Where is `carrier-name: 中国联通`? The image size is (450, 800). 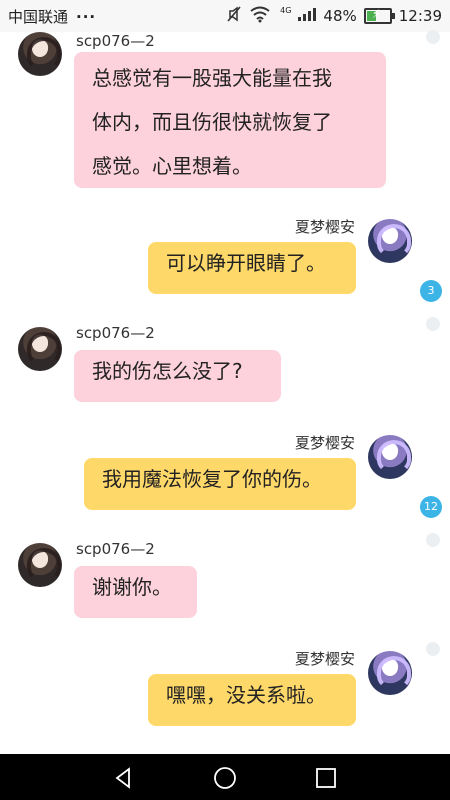 carrier-name: 中国联通 is located at coordinates (38, 17).